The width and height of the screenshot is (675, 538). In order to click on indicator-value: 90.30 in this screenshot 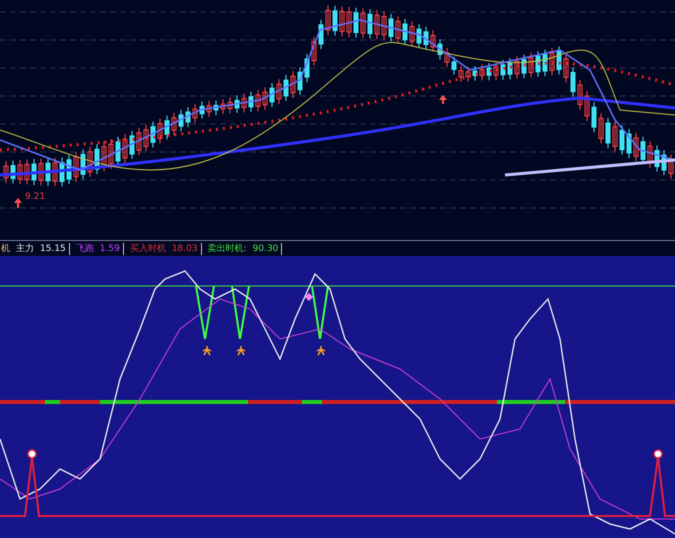, I will do `click(267, 248)`.